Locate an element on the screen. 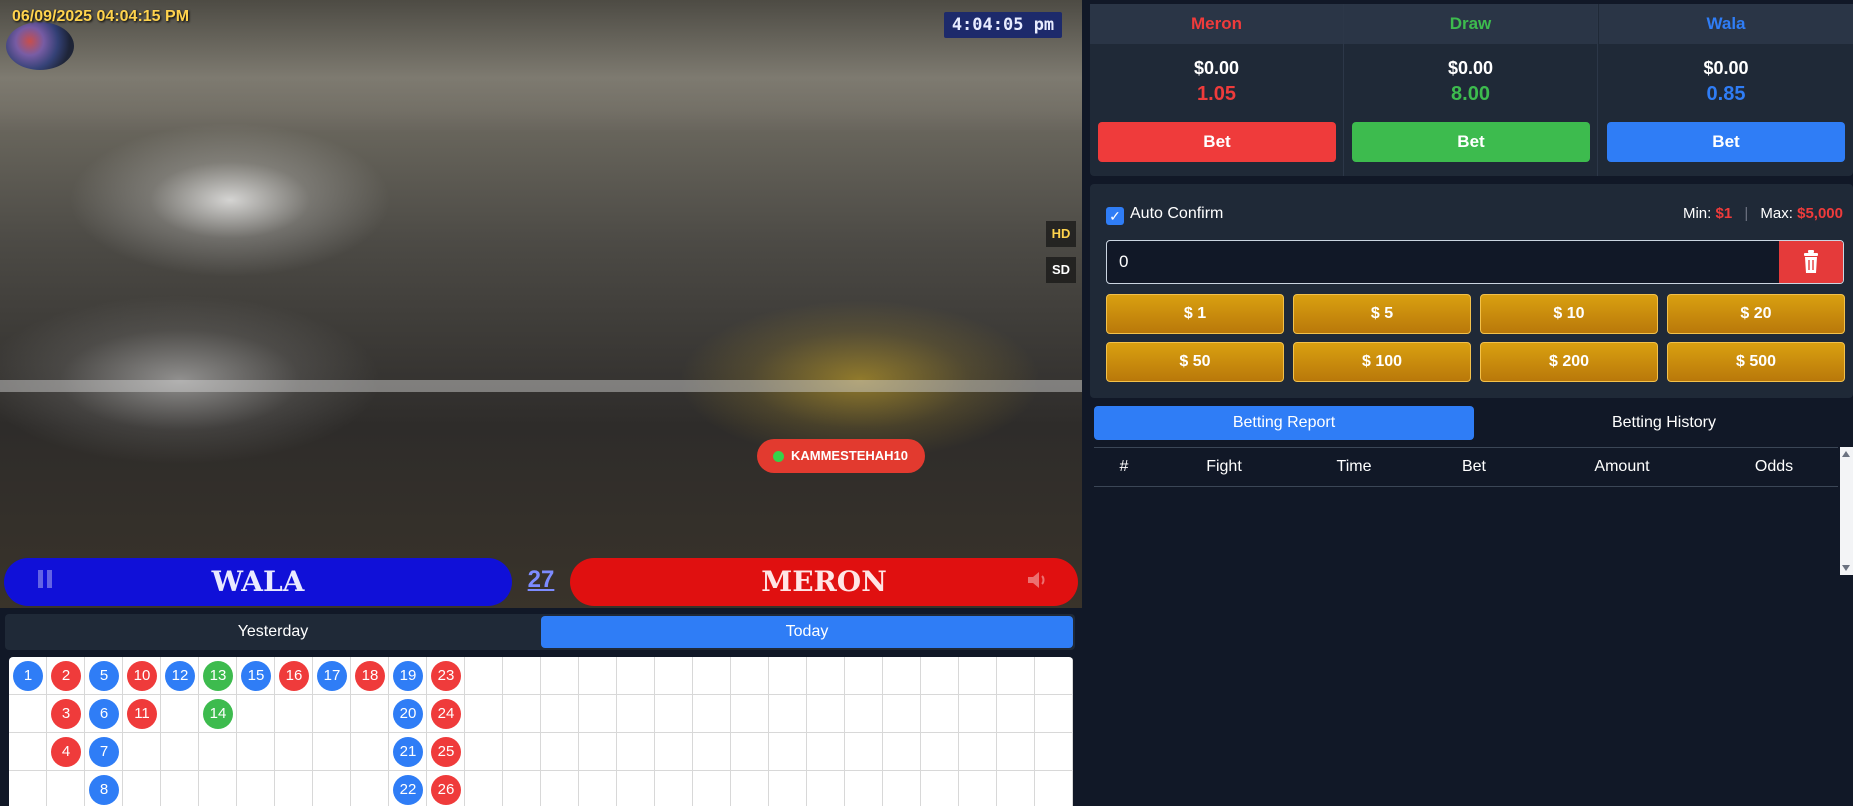  result-ball: 10 is located at coordinates (142, 676).